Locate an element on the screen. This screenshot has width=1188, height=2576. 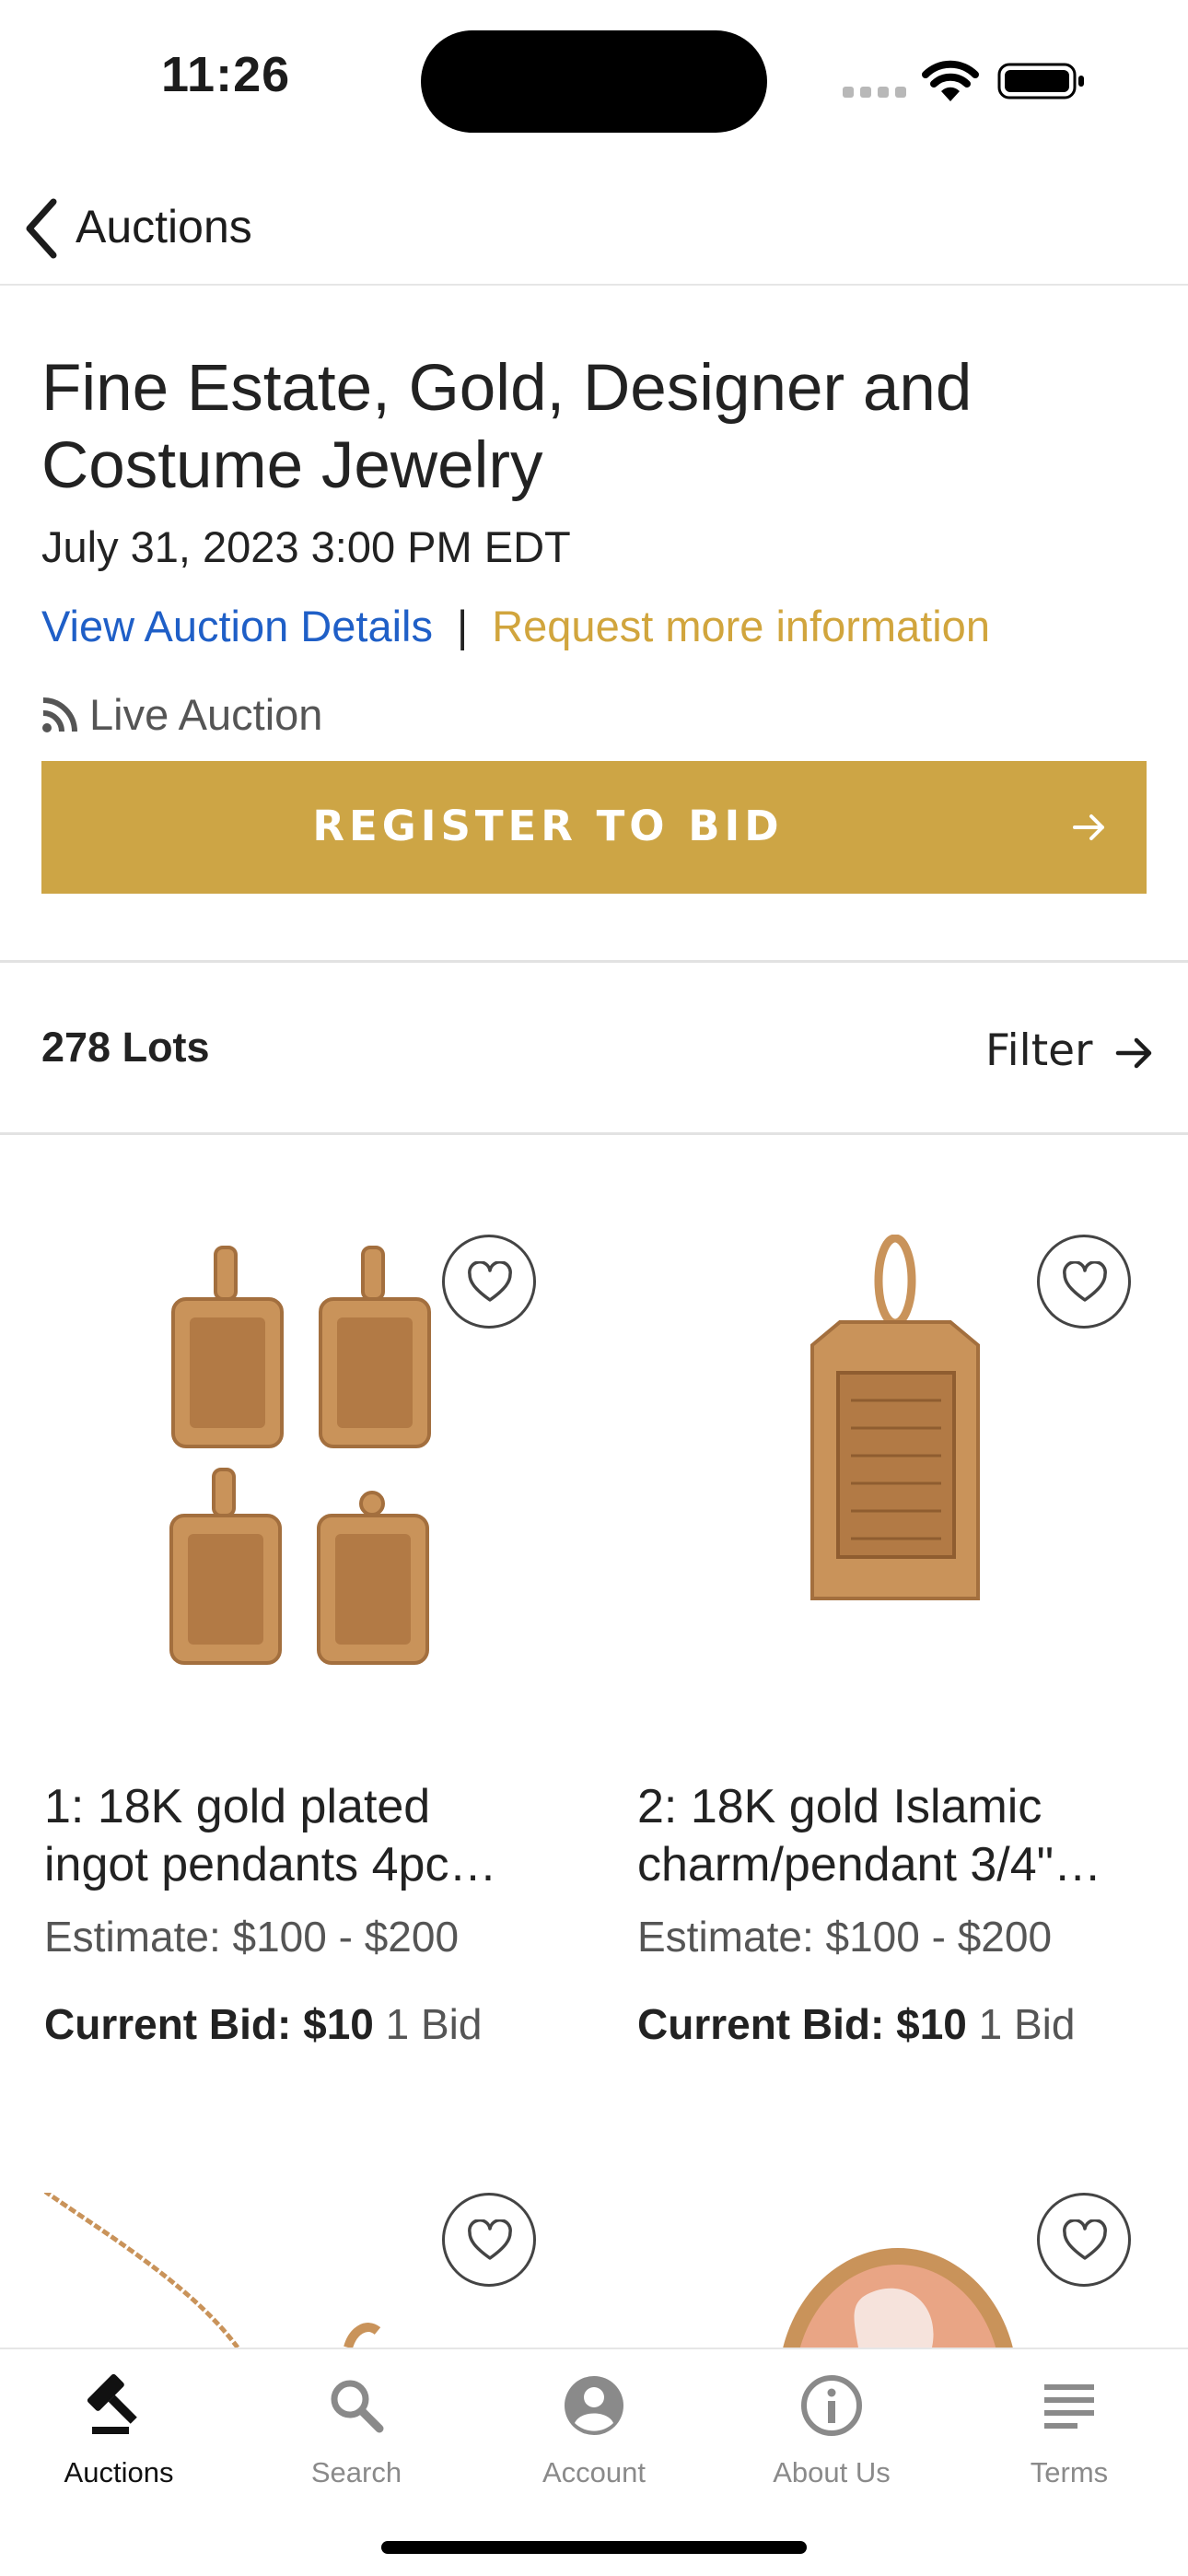
filter-button: Filter is located at coordinates (1072, 1052).